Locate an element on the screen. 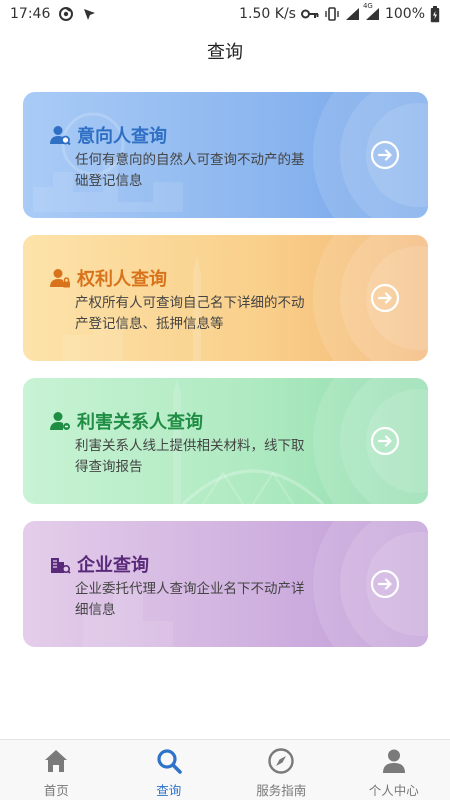 This screenshot has height=800, width=450. tab-personal-center: 个人中心 is located at coordinates (394, 770).